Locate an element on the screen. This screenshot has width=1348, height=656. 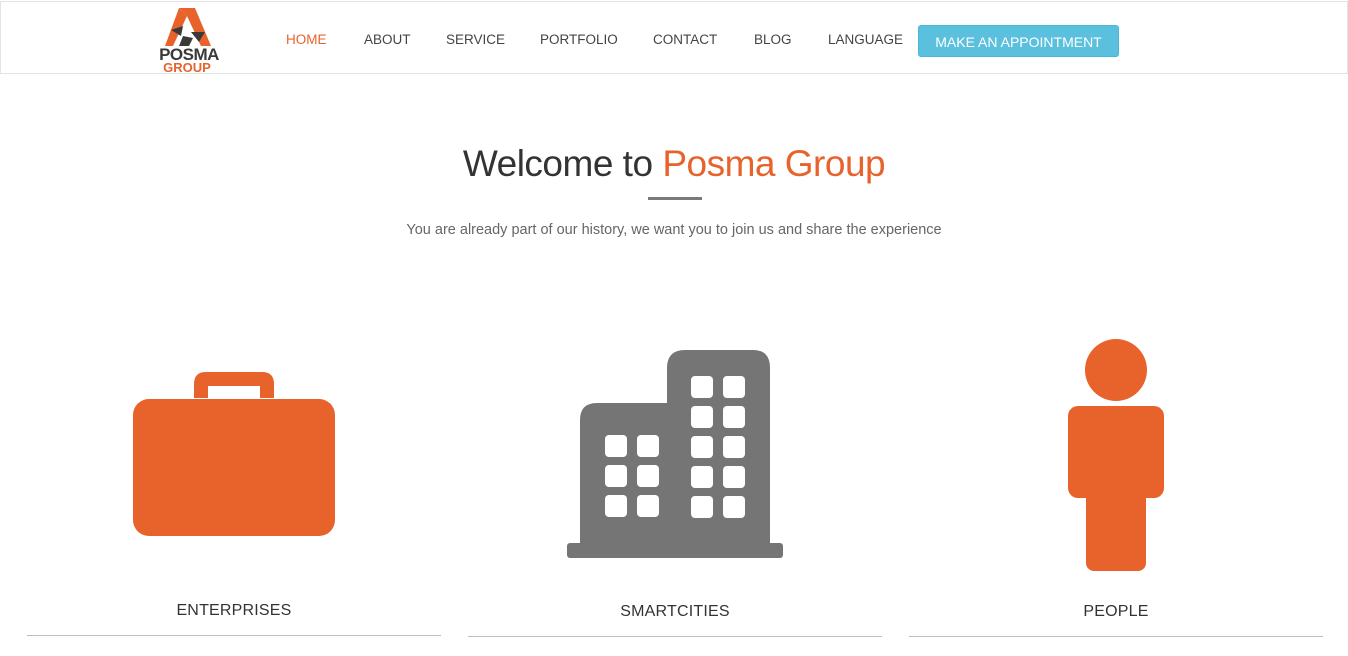
feature-label-smartcities: SMARTCITIES is located at coordinates (675, 612).